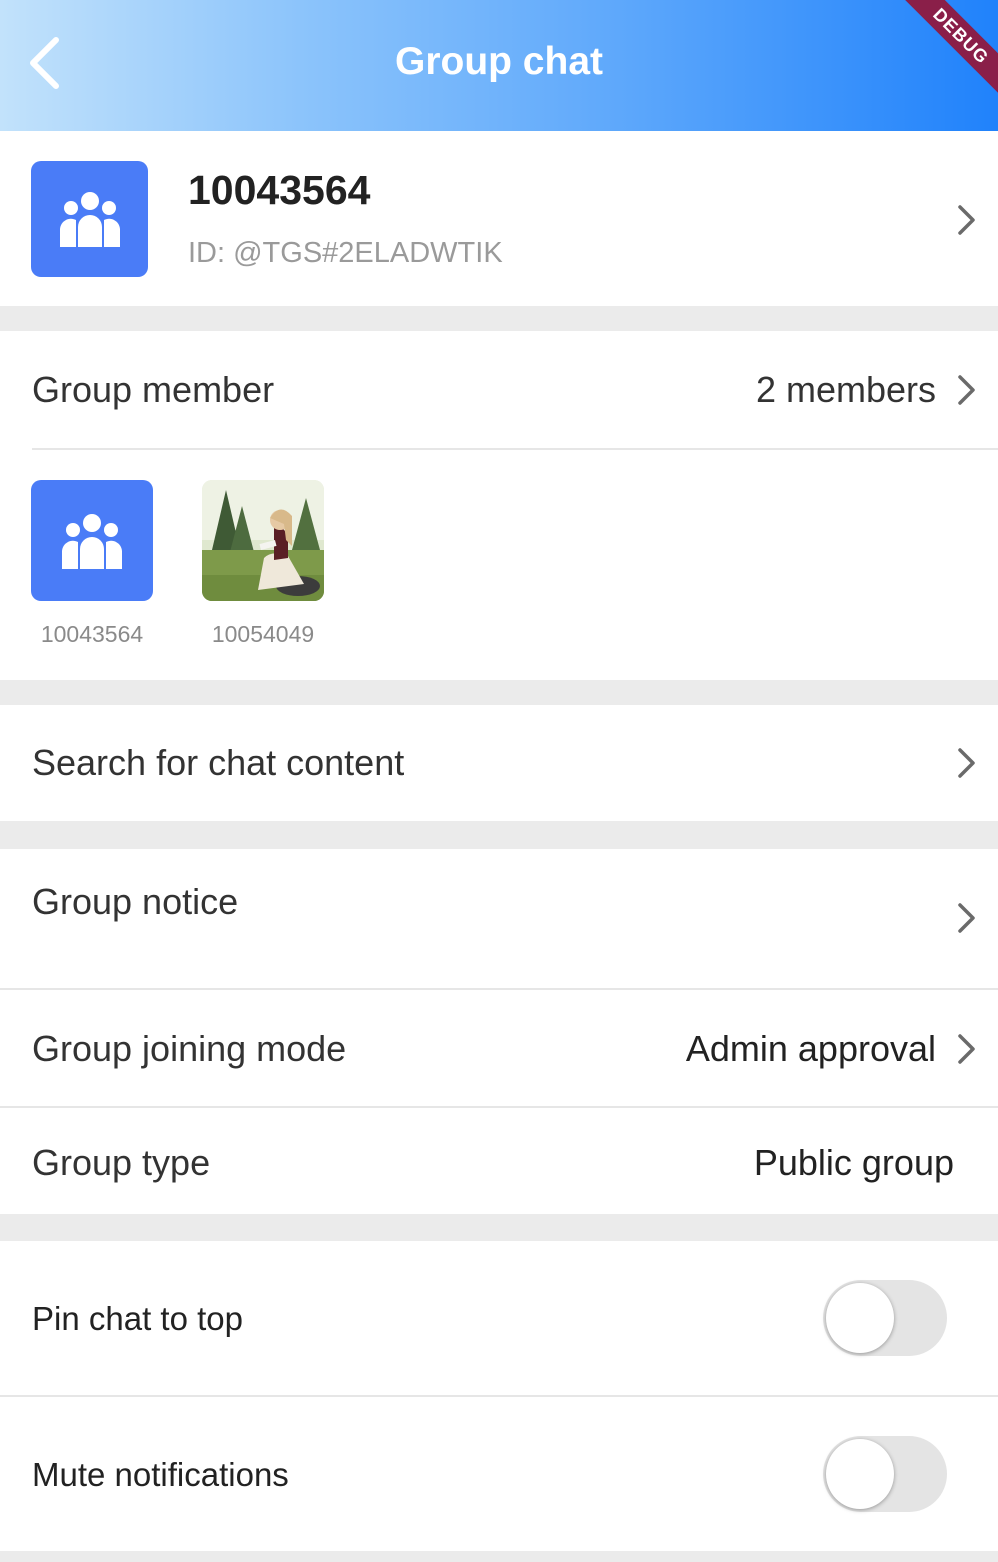 The height and width of the screenshot is (1562, 998). I want to click on group-type-row: Group type Public group, so click(499, 1161).